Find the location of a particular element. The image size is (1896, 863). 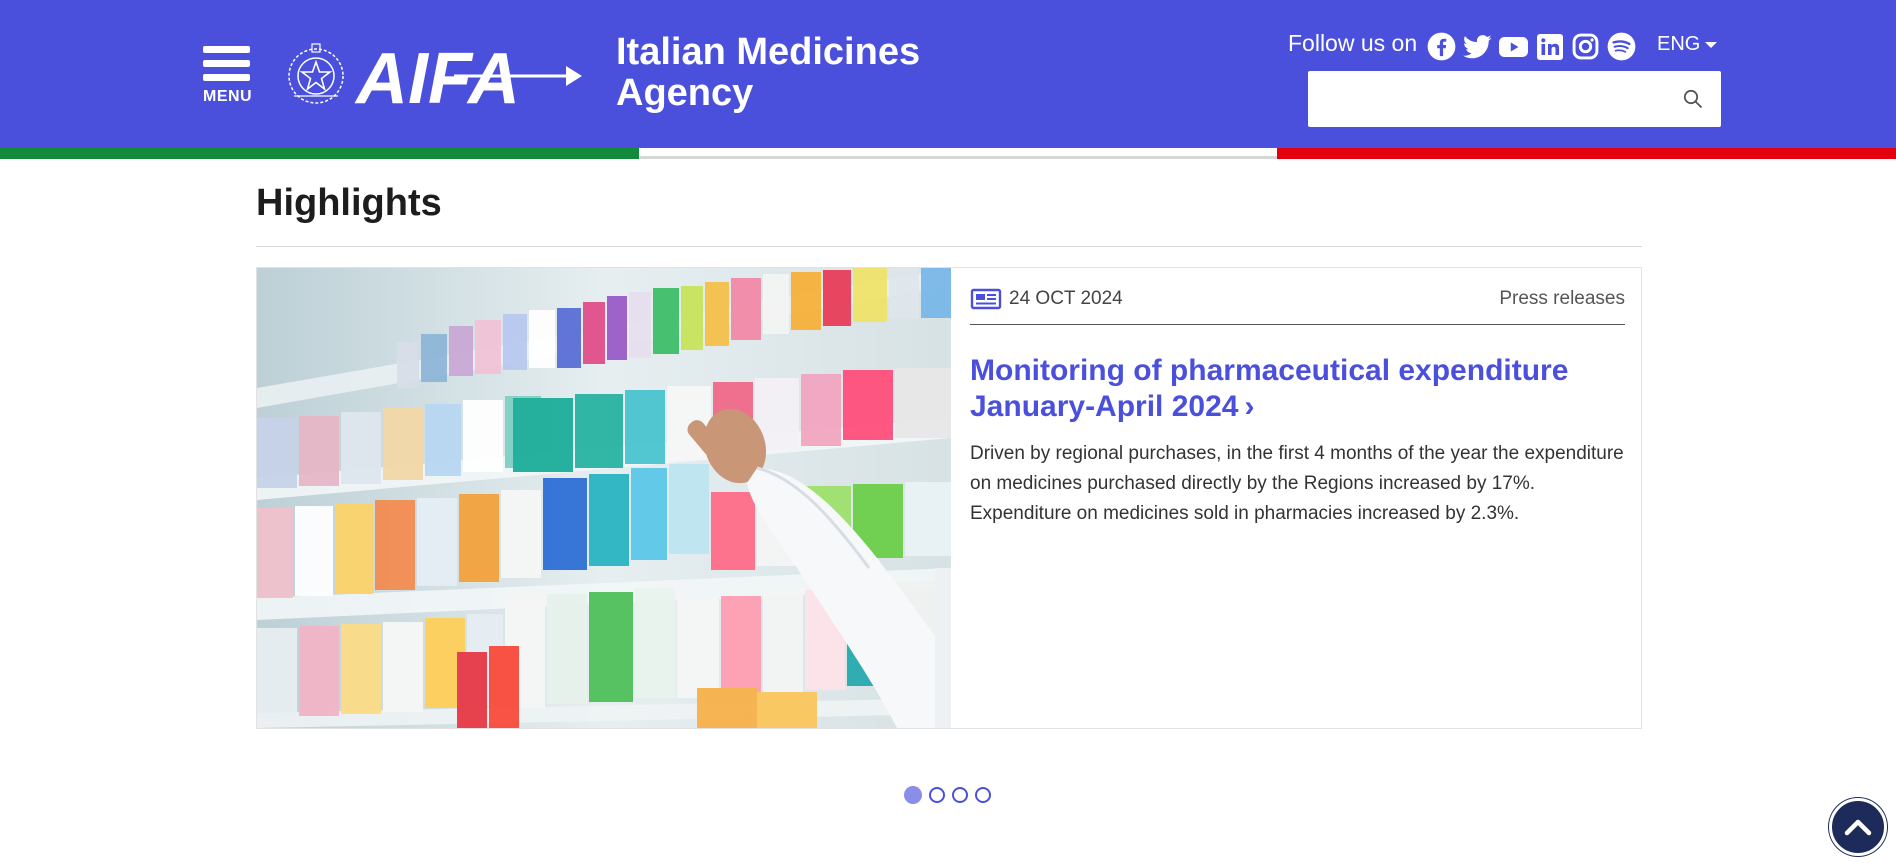

back-to-top-button is located at coordinates (1858, 827).